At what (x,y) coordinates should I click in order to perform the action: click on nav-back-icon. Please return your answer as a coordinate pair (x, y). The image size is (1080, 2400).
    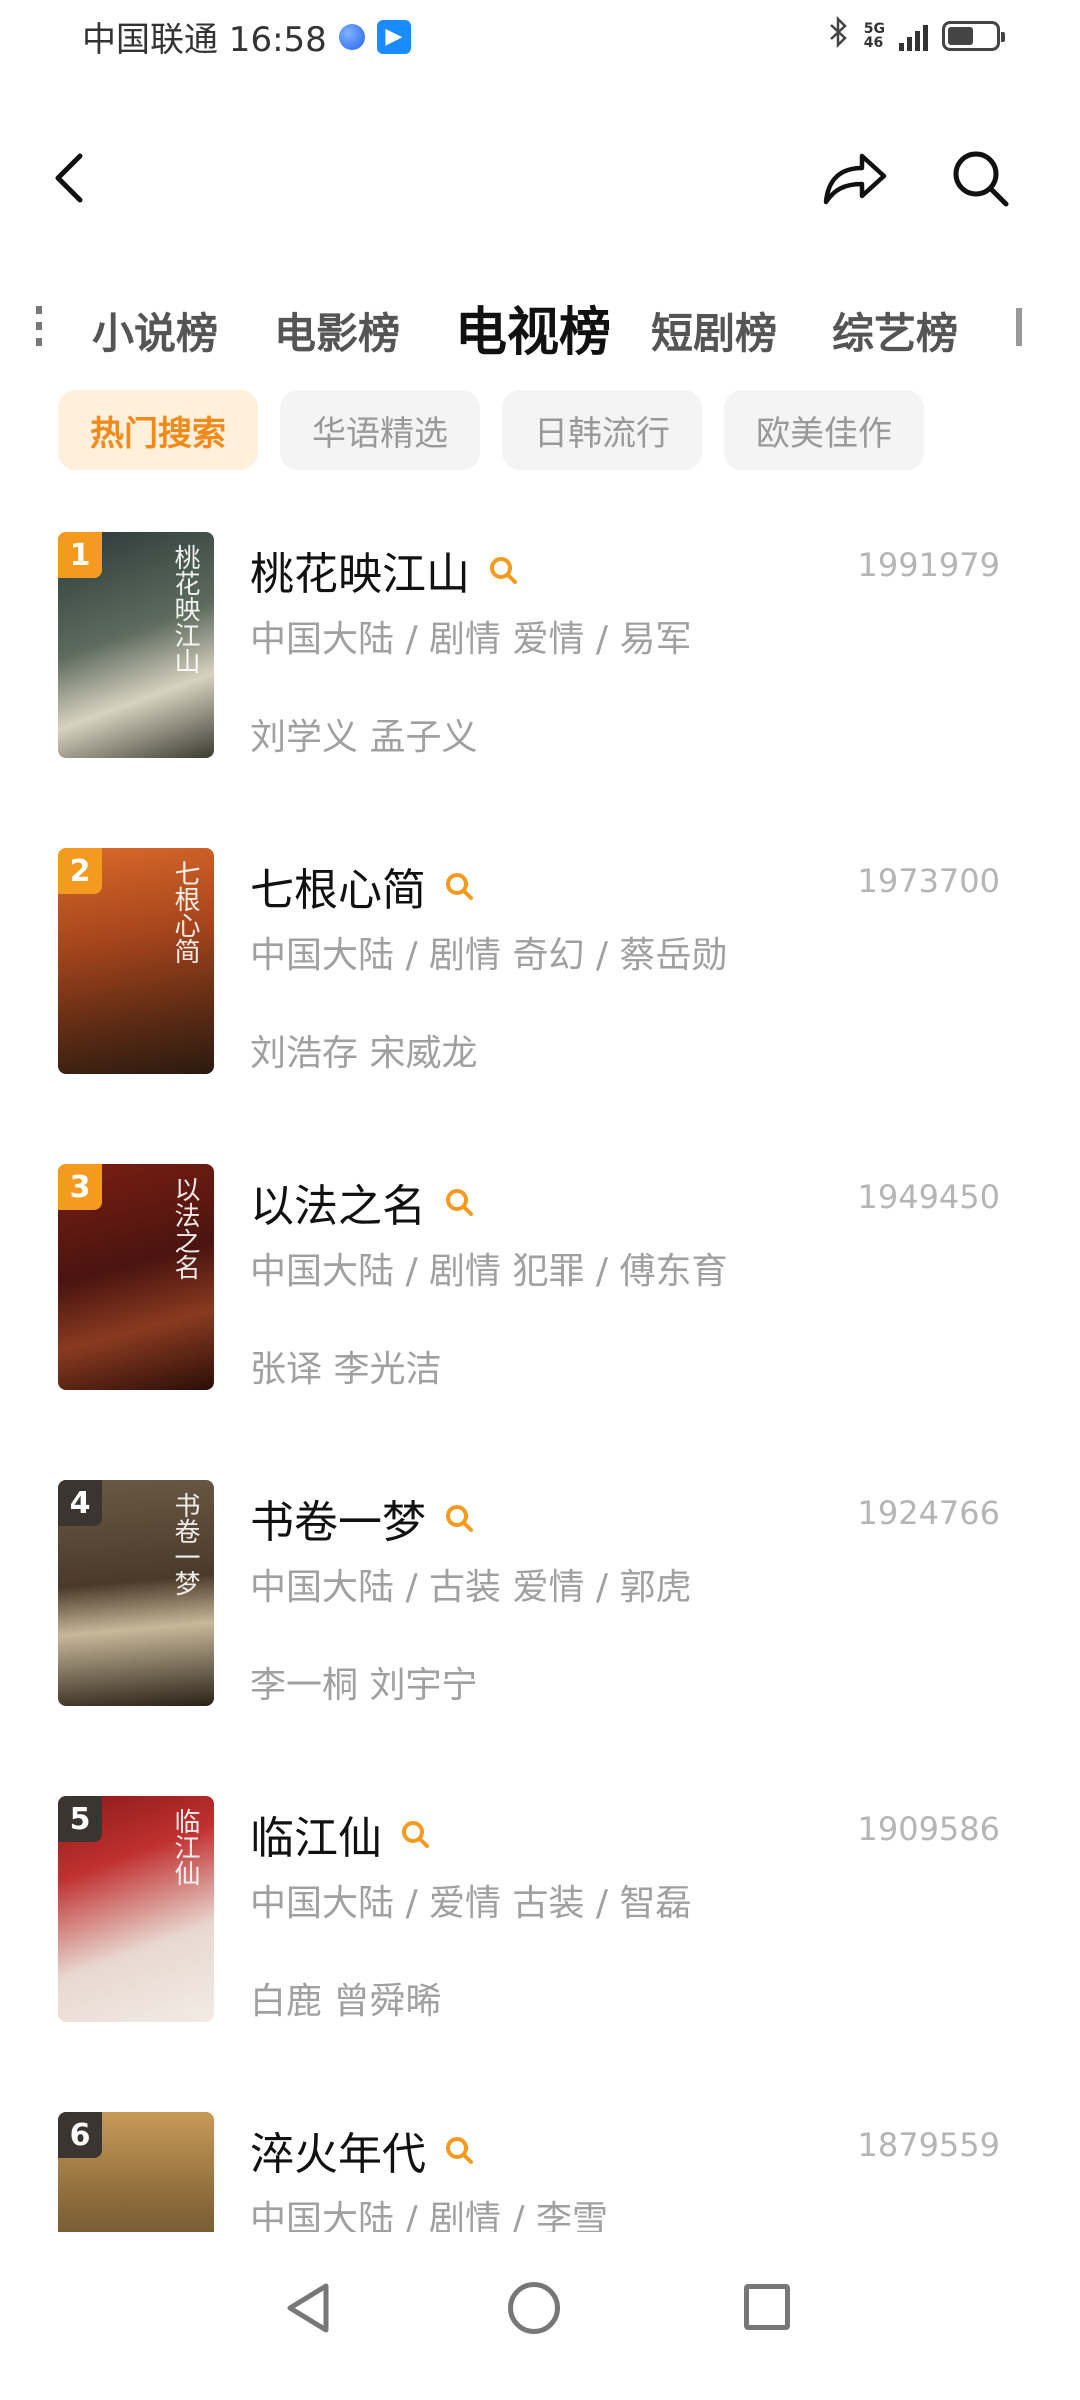
    Looking at the image, I should click on (308, 2308).